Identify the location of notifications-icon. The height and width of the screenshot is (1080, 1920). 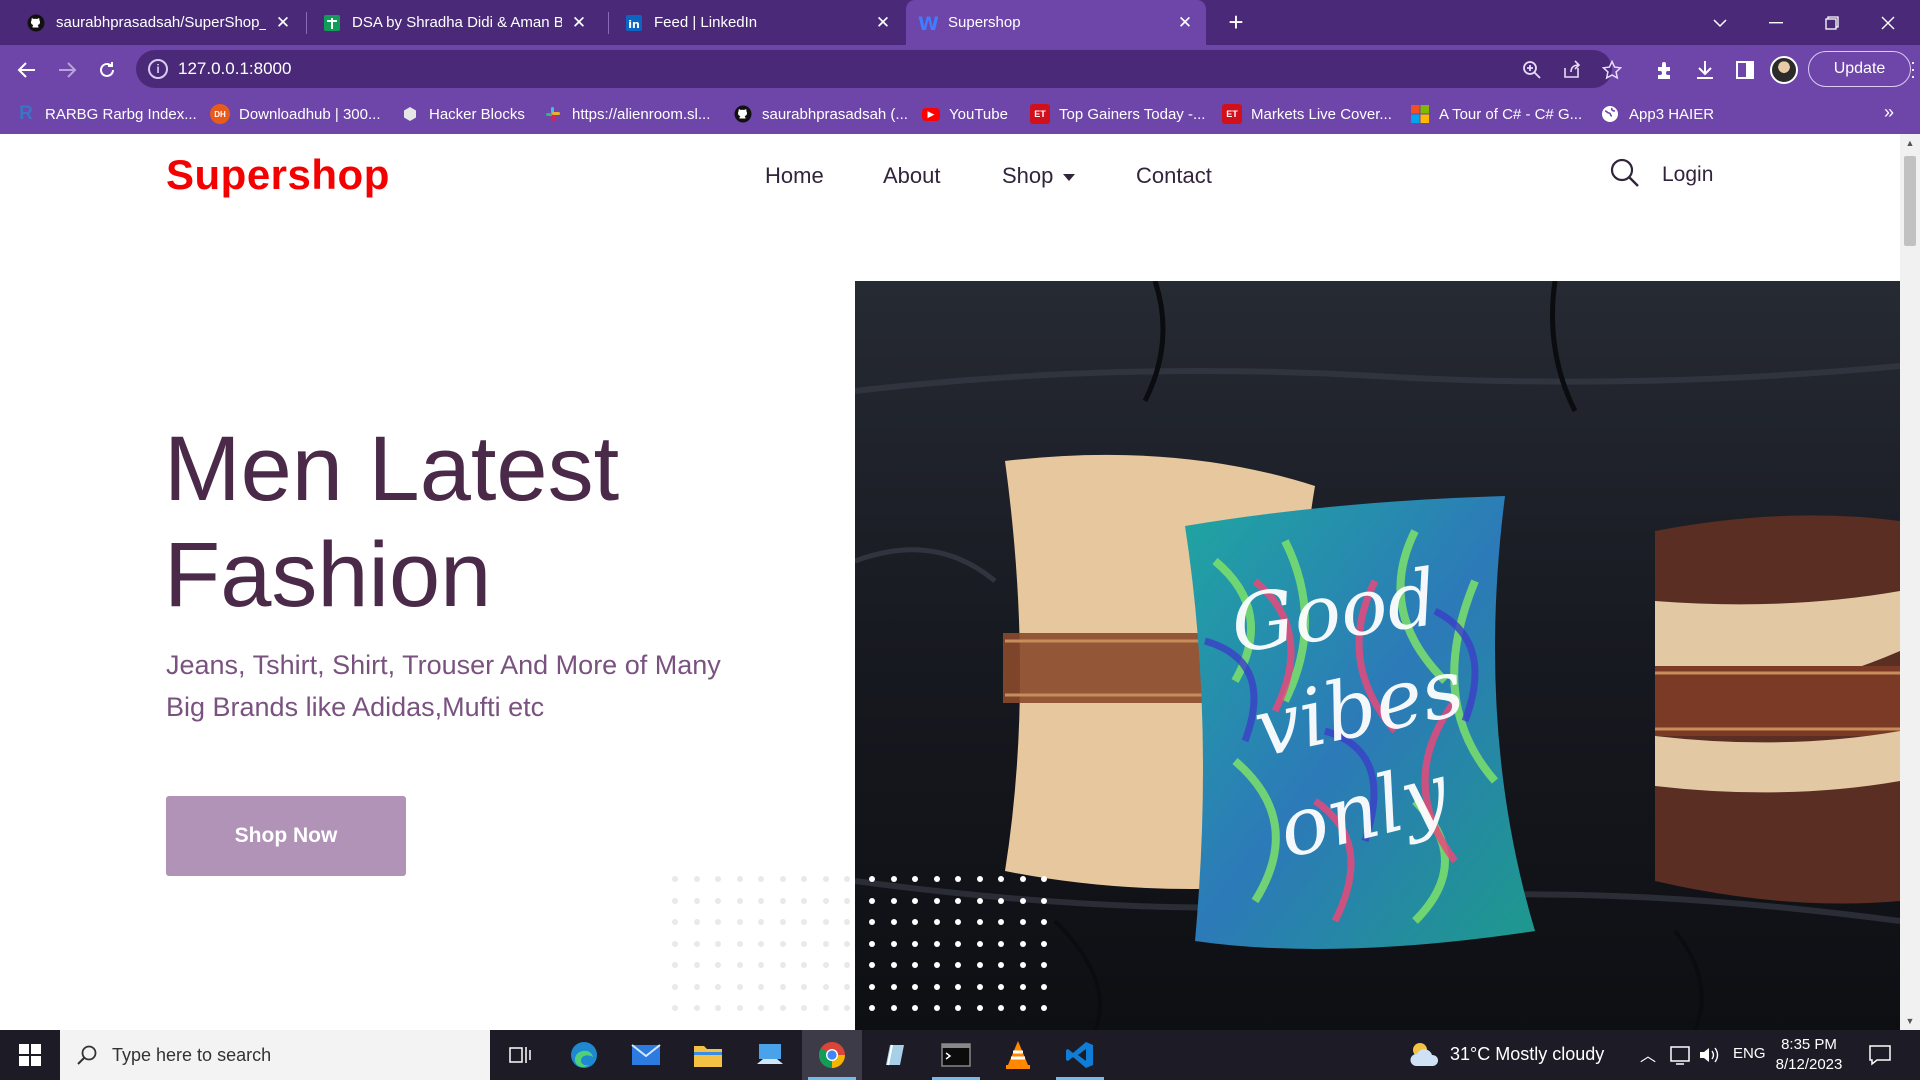
(1880, 1057).